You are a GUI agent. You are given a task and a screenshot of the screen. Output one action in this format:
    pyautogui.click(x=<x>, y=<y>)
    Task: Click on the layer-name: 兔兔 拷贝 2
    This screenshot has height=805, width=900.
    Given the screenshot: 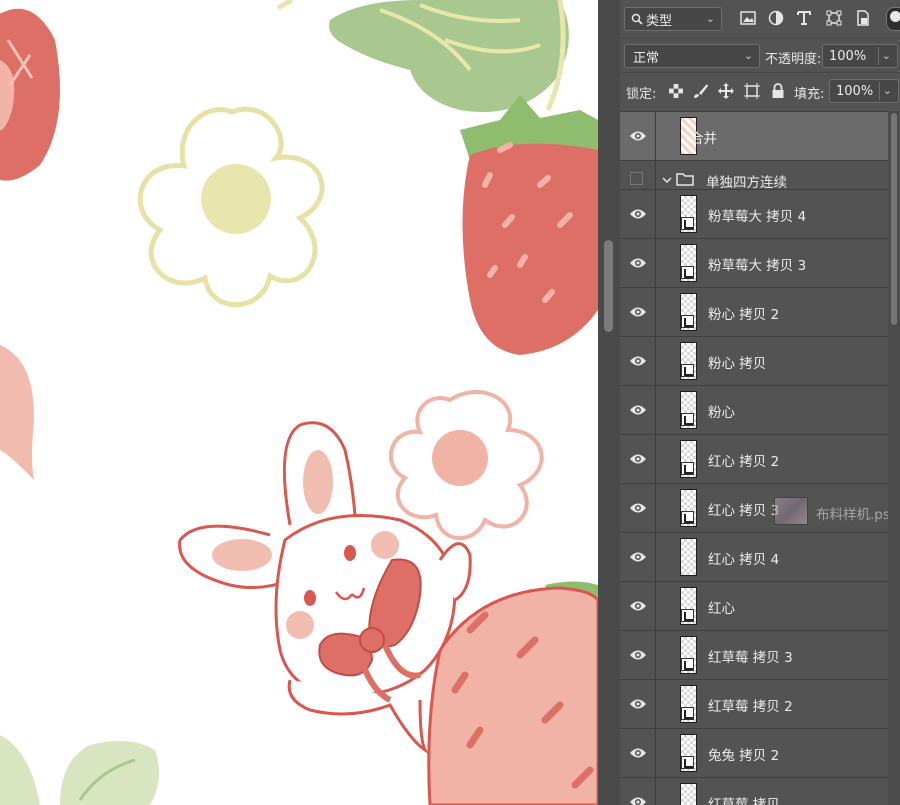 What is the action you would take?
    pyautogui.click(x=744, y=756)
    